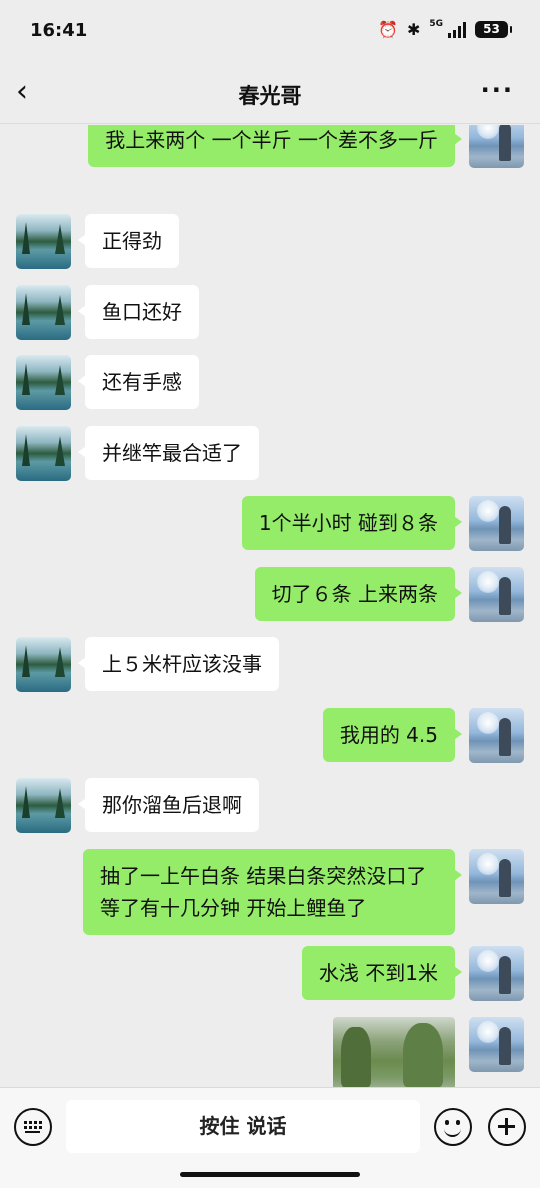 This screenshot has width=540, height=1188. I want to click on plus-icon, so click(507, 1127).